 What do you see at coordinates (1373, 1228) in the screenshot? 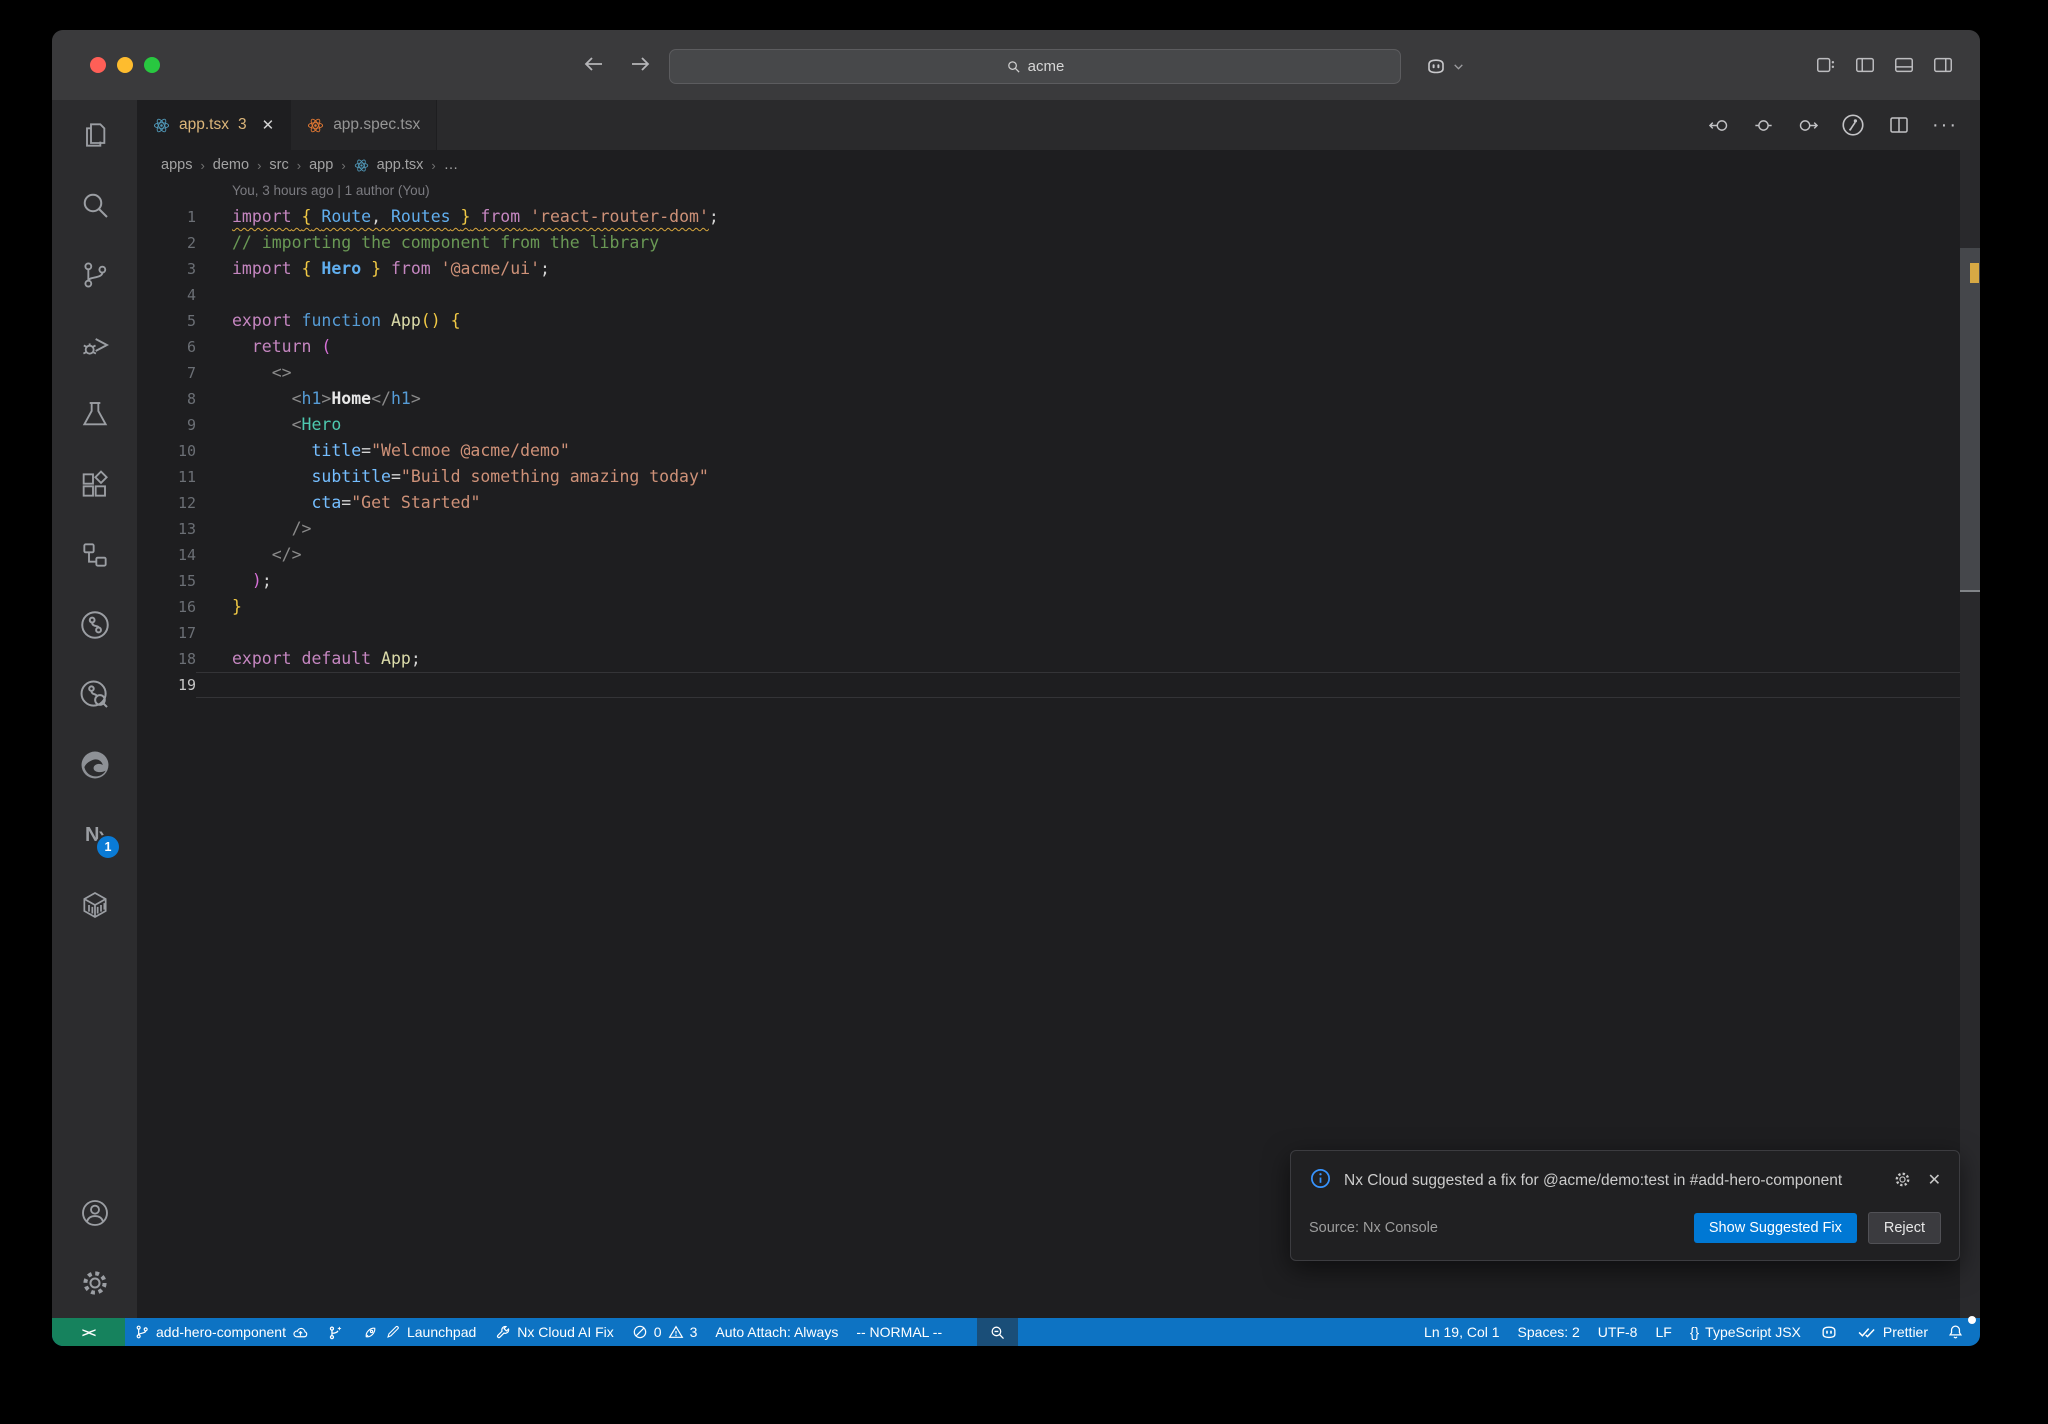
I see `notification-source: Source: Nx Console` at bounding box center [1373, 1228].